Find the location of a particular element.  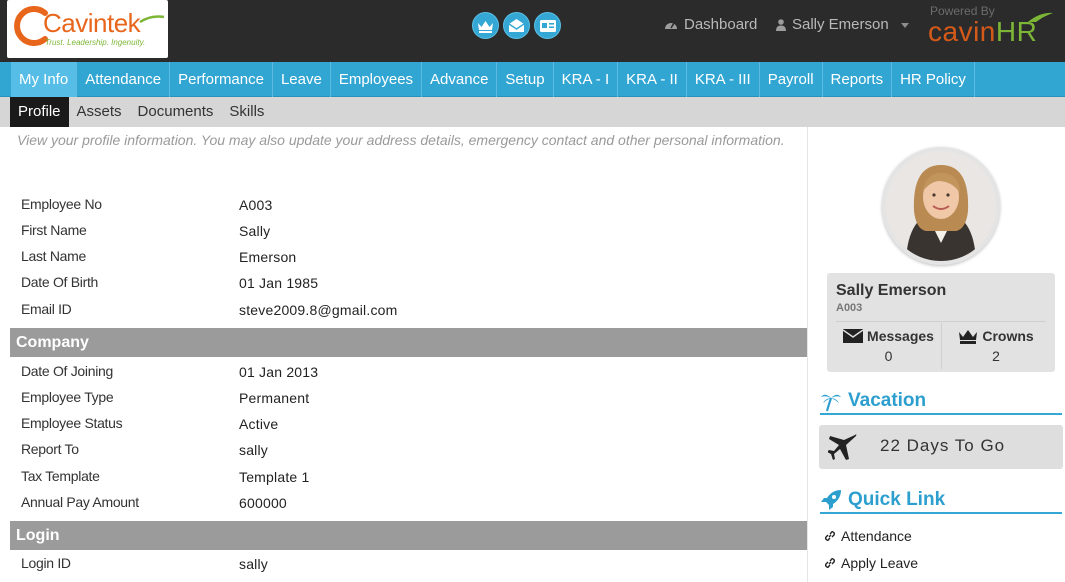

nav-performance: Performance is located at coordinates (221, 79).